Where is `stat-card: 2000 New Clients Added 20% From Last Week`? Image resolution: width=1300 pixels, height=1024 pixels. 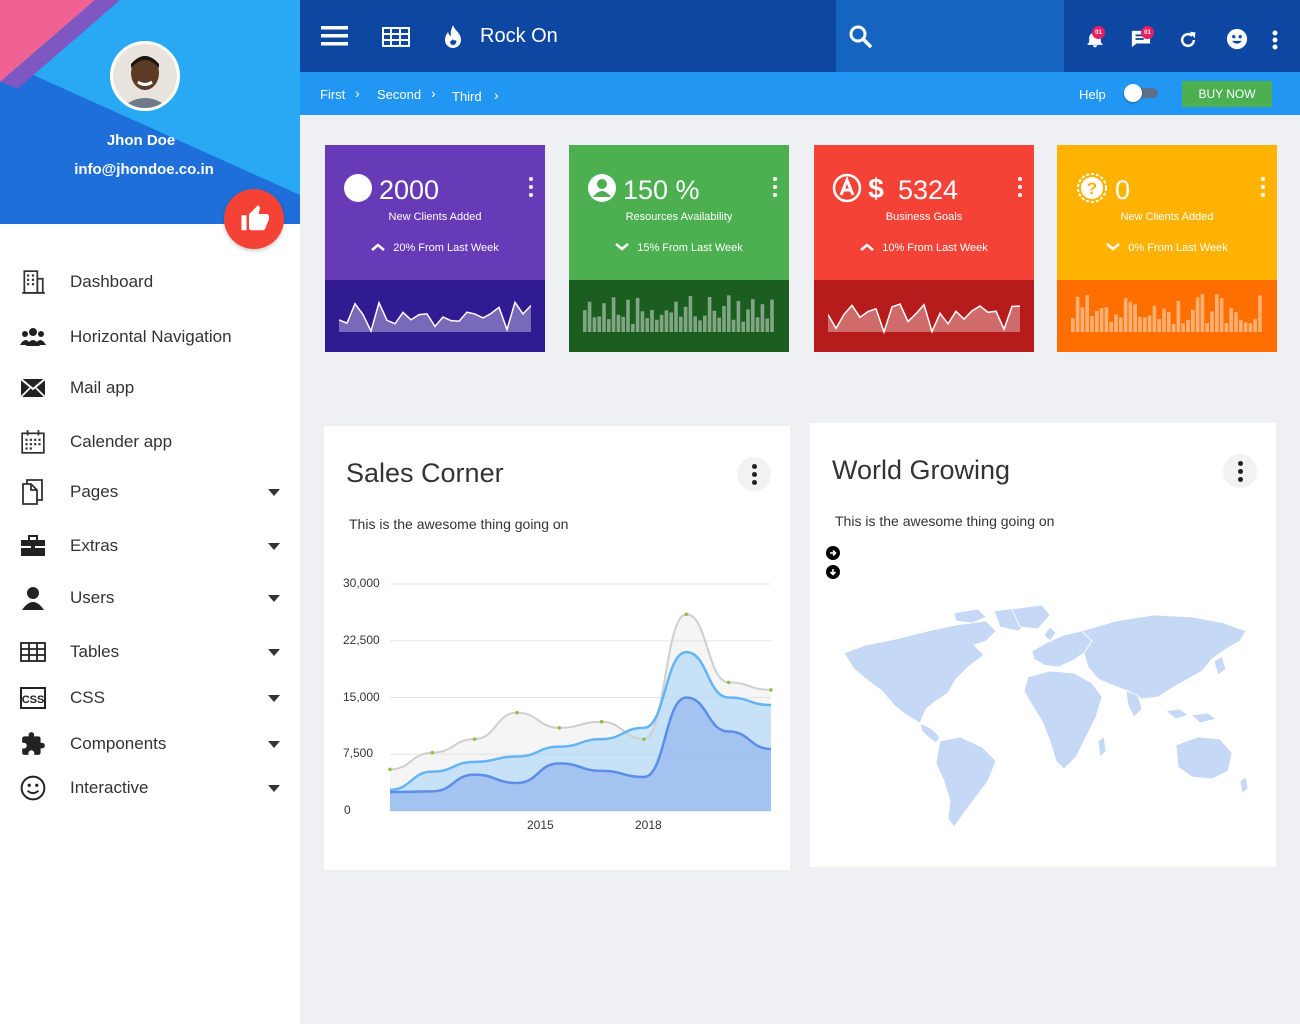 stat-card: 2000 New Clients Added 20% From Last Week is located at coordinates (435, 248).